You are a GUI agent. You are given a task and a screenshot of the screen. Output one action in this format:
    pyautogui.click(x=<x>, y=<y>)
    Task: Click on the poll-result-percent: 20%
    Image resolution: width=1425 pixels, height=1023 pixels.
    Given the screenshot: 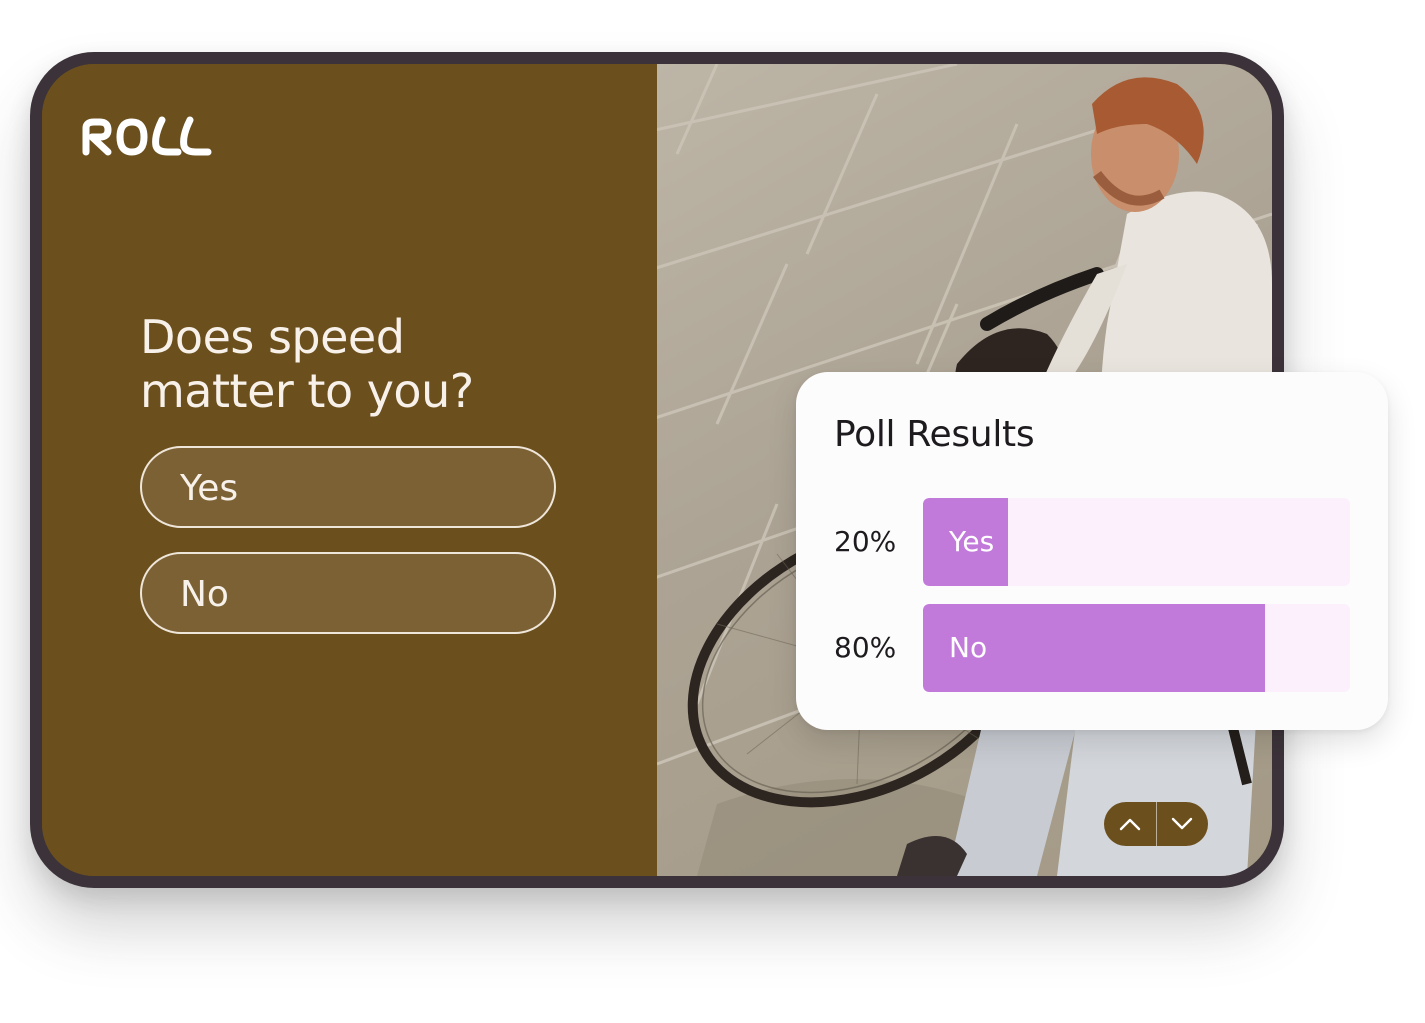 What is the action you would take?
    pyautogui.click(x=865, y=541)
    